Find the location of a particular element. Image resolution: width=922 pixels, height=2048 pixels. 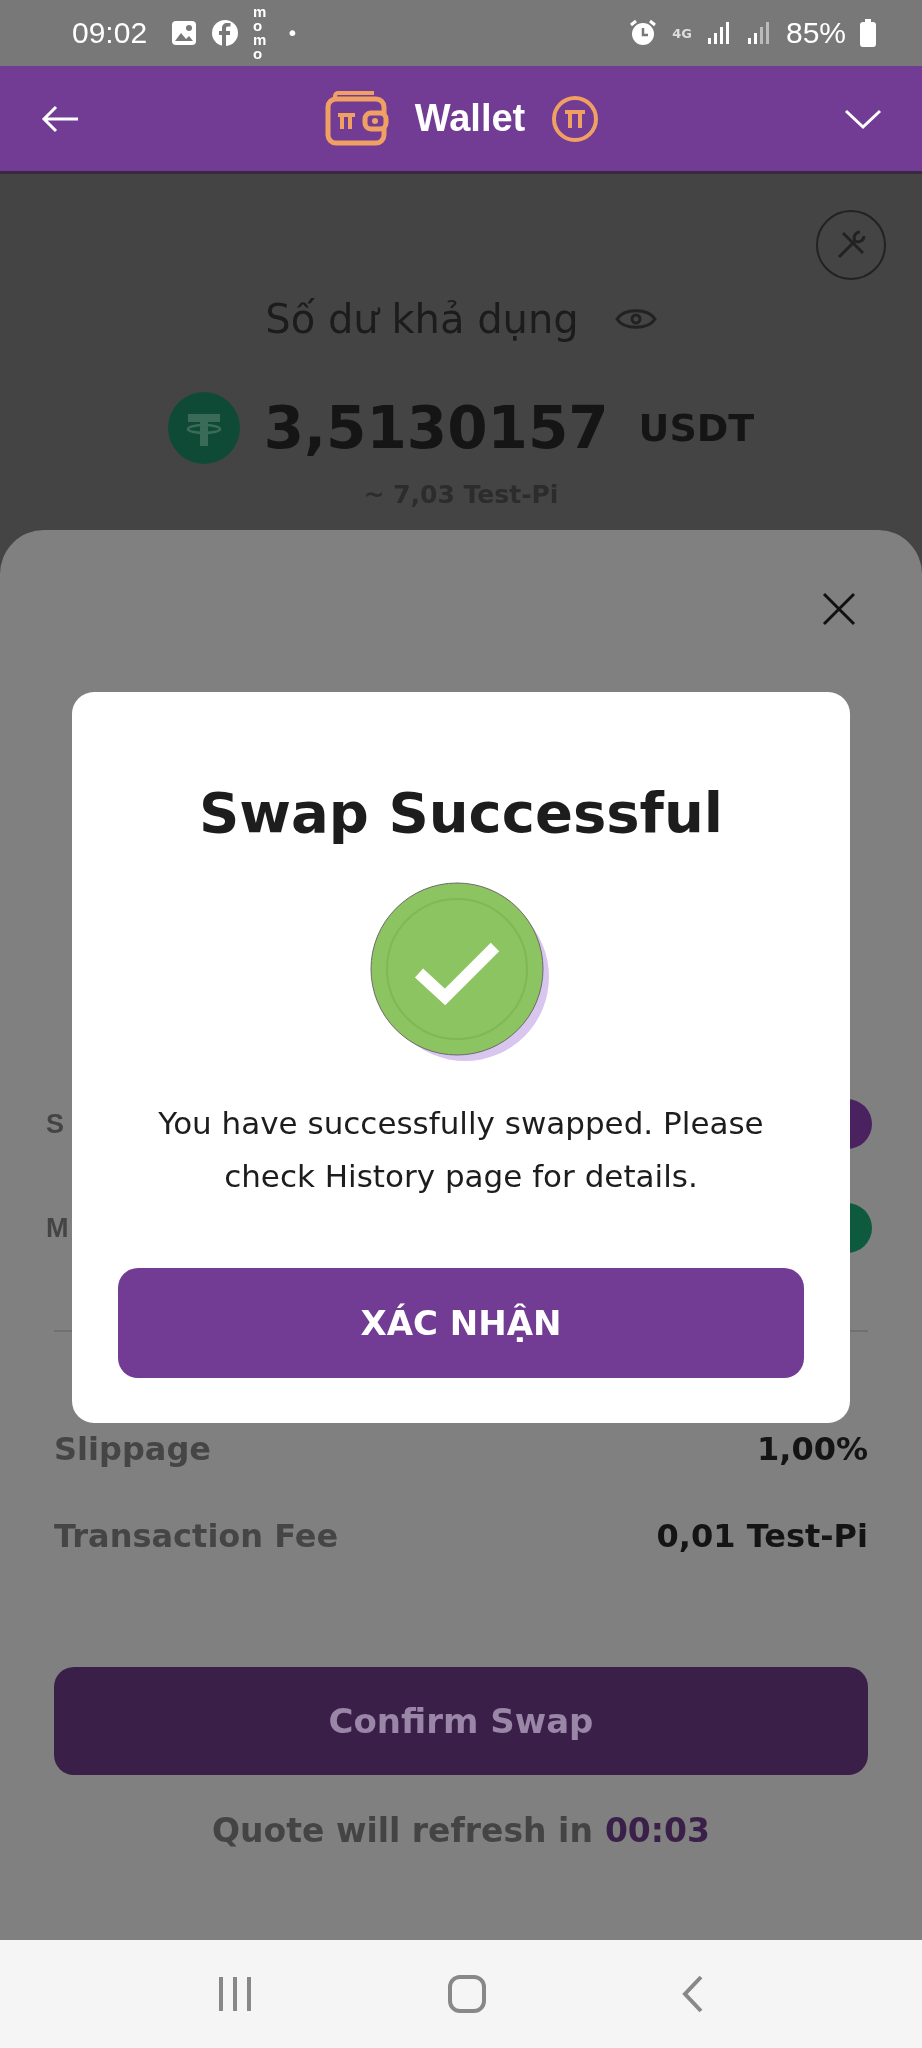

token-icon is located at coordinates (203, 428).